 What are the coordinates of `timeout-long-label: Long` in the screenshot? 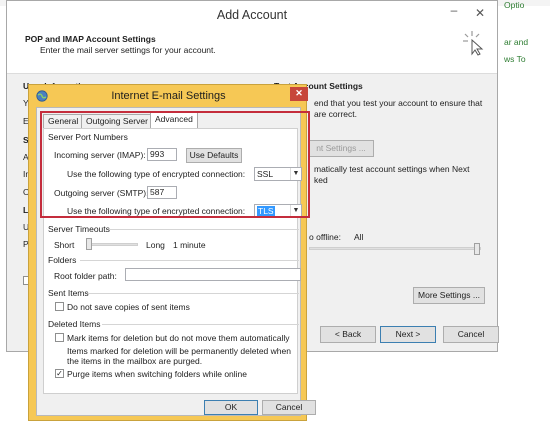 It's located at (155, 245).